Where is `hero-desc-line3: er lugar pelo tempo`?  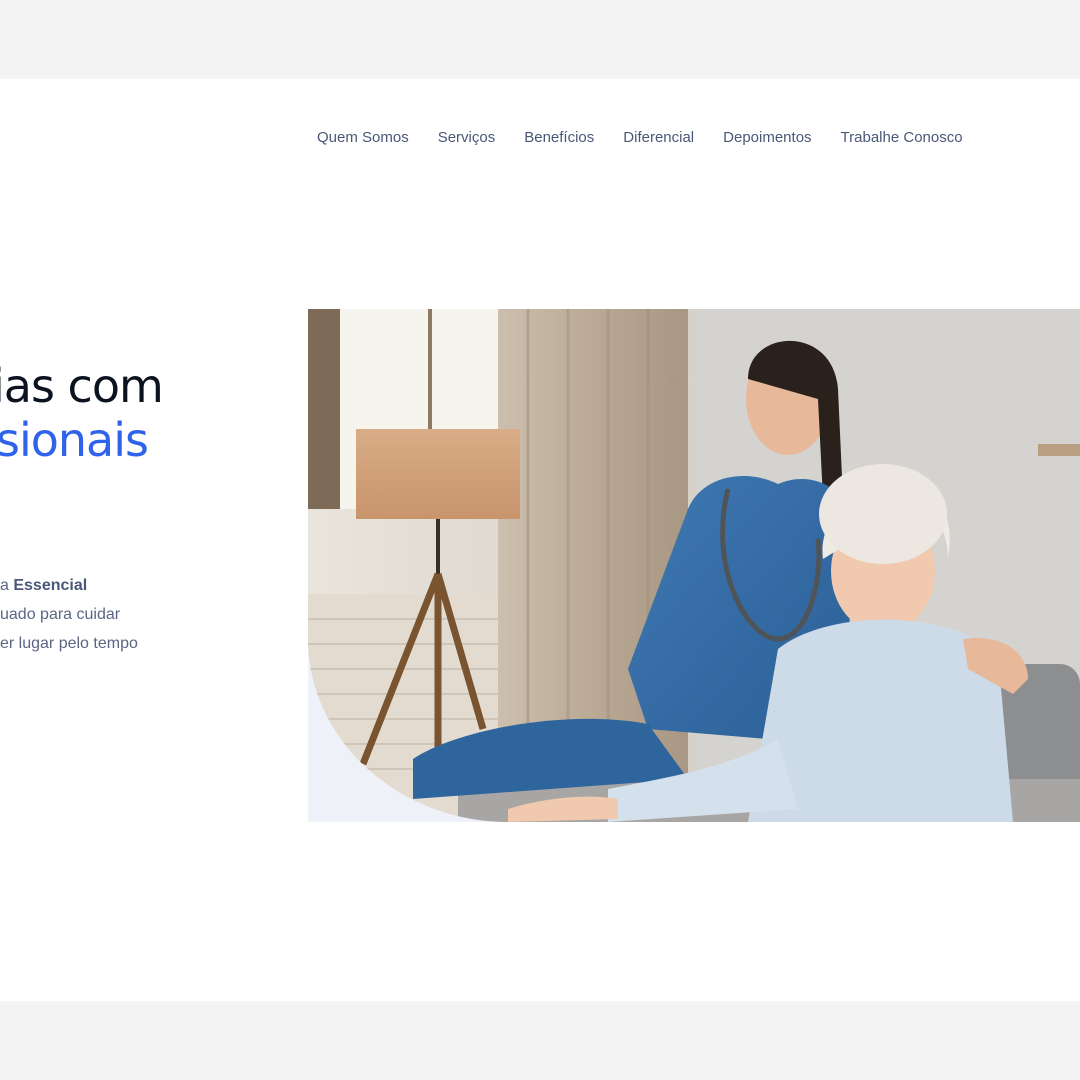 hero-desc-line3: er lugar pelo tempo is located at coordinates (69, 643).